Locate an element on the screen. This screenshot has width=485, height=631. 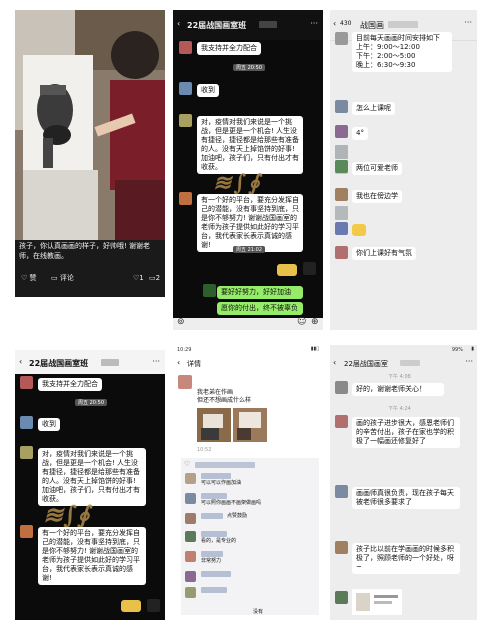
message-bubble: 怎么上课呢 is located at coordinates (373, 108).